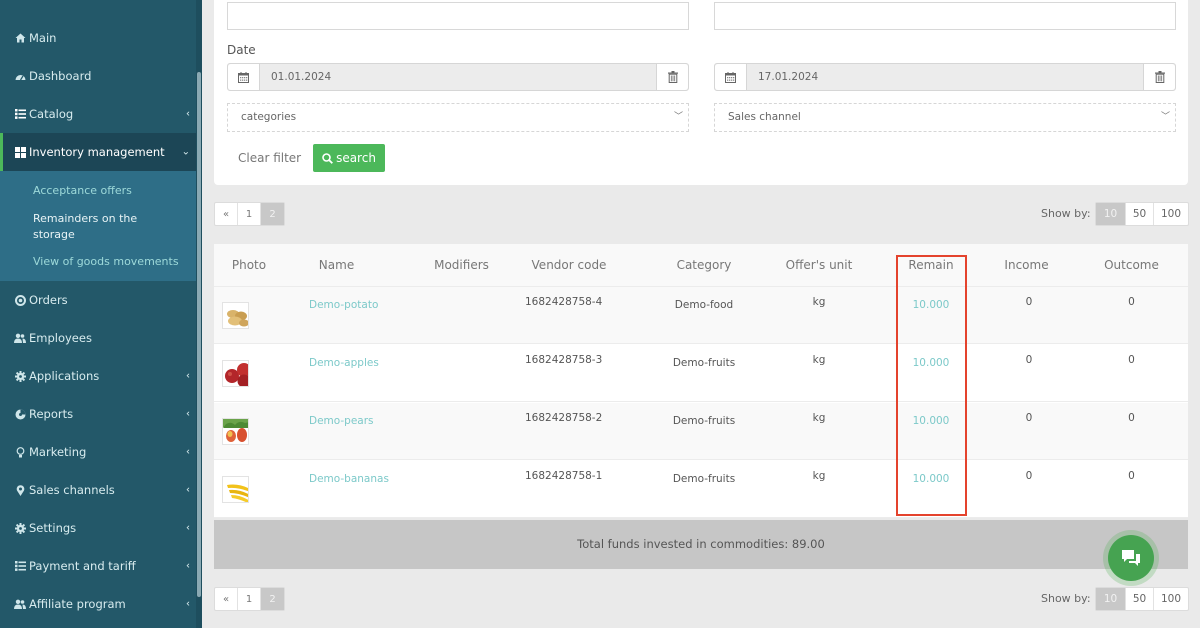 This screenshot has width=1200, height=628. I want to click on sidebar-item-label: Orders, so click(48, 300).